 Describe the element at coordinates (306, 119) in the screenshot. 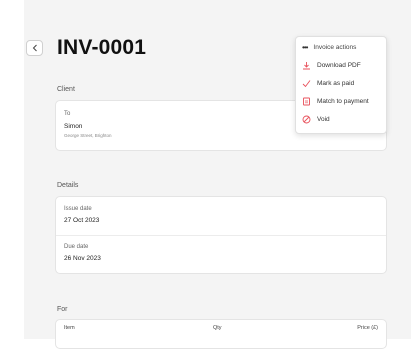

I see `void-icon` at that location.